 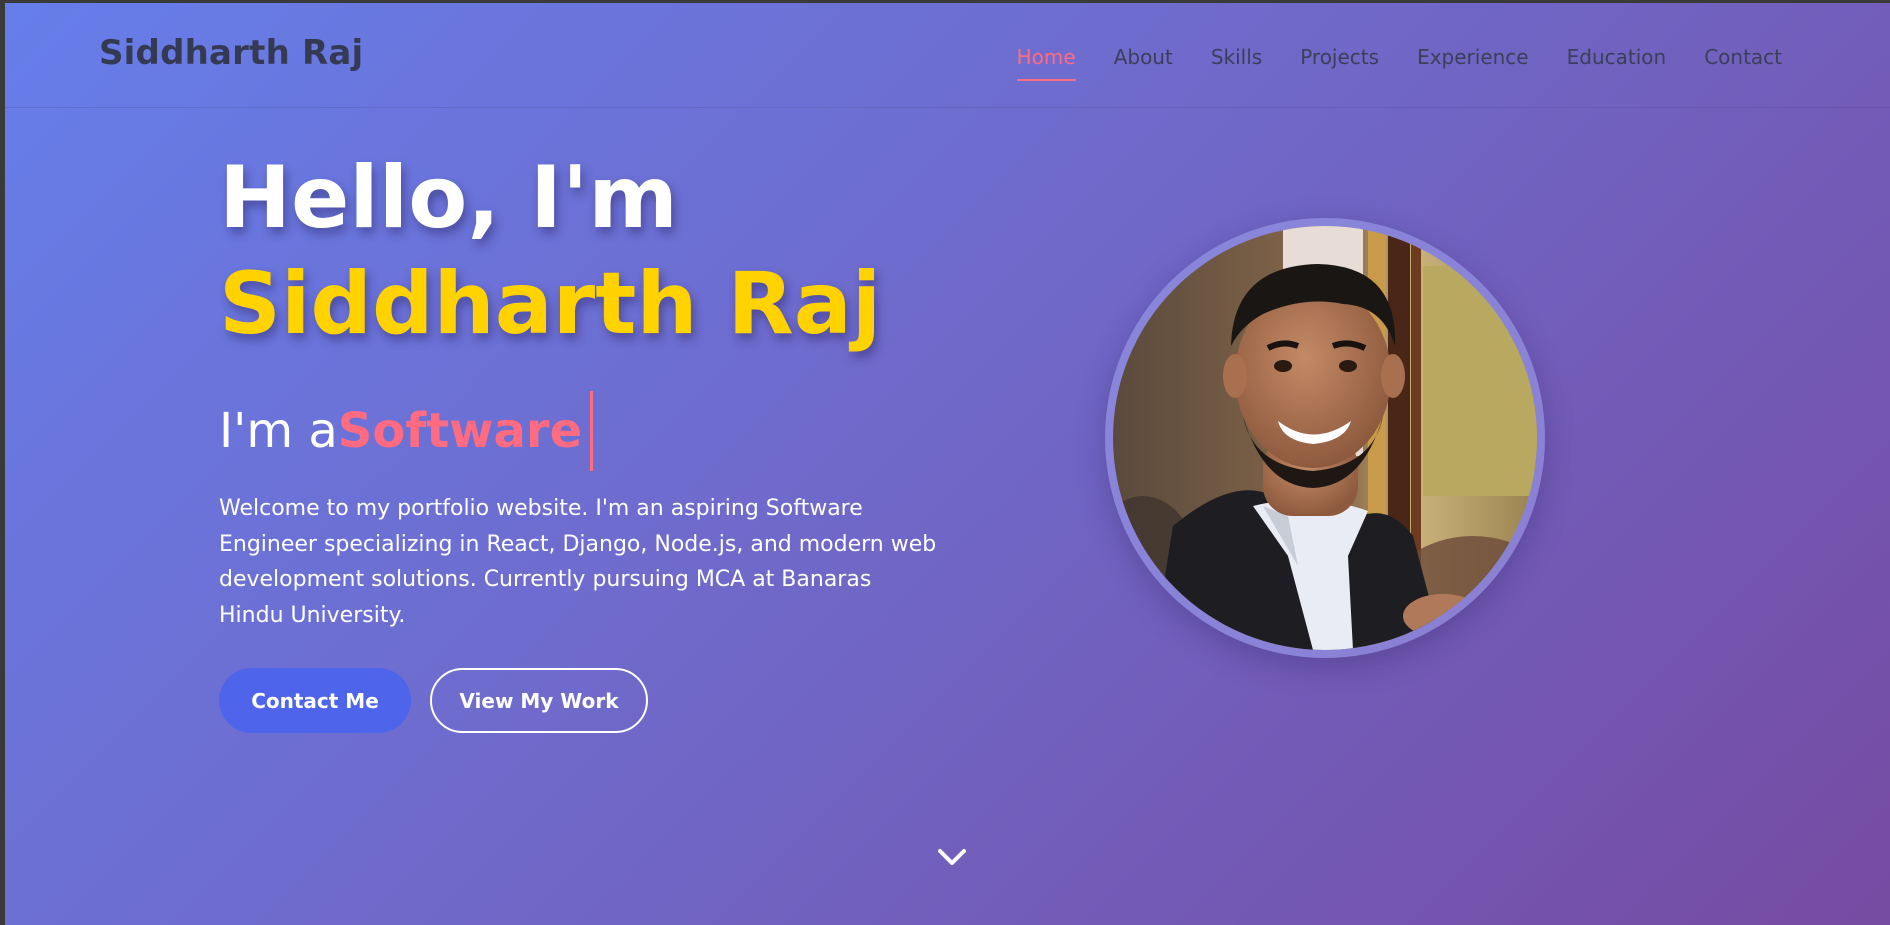 What do you see at coordinates (1236, 57) in the screenshot?
I see `nav-link-skills: Skills` at bounding box center [1236, 57].